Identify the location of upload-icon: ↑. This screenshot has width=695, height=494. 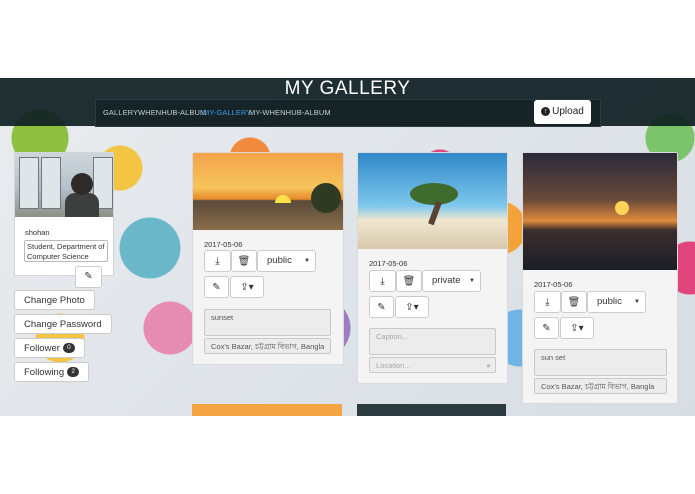
(546, 111).